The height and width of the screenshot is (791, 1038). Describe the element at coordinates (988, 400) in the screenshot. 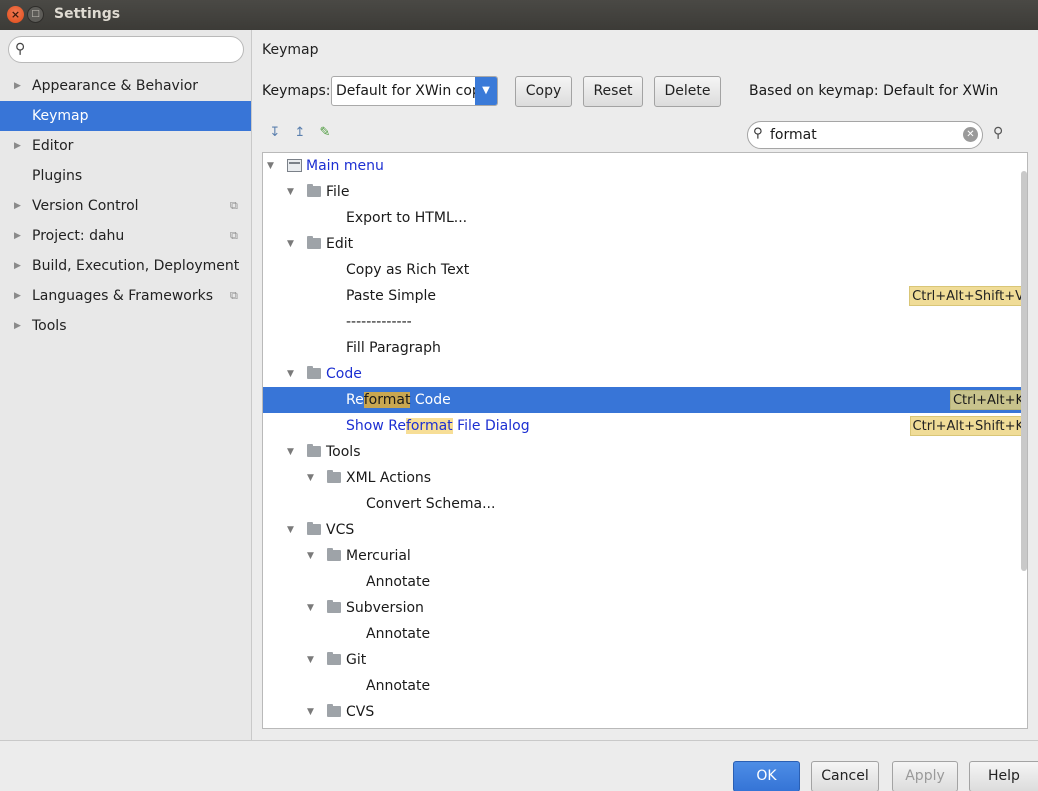

I see `shortcut-badge: Ctrl+Alt+K` at that location.